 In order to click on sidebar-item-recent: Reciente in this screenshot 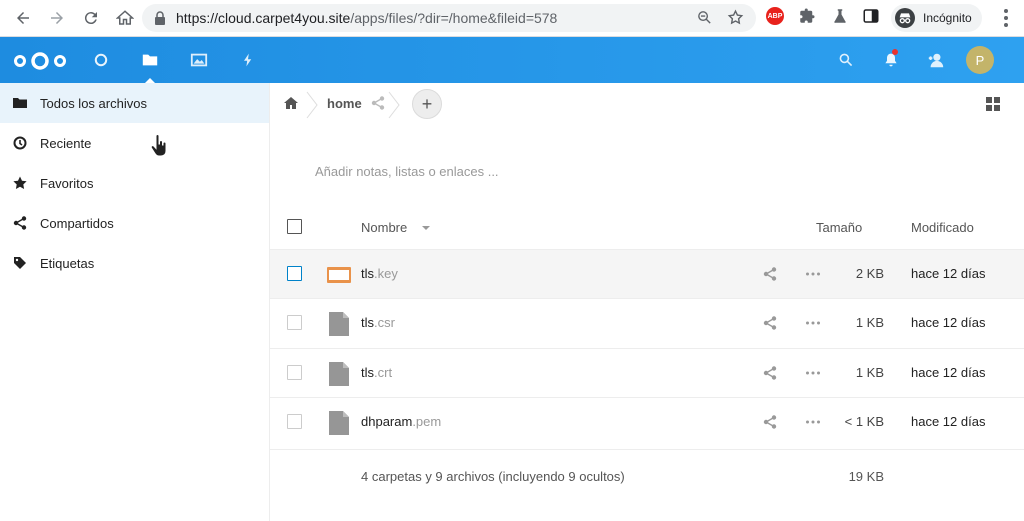, I will do `click(134, 143)`.